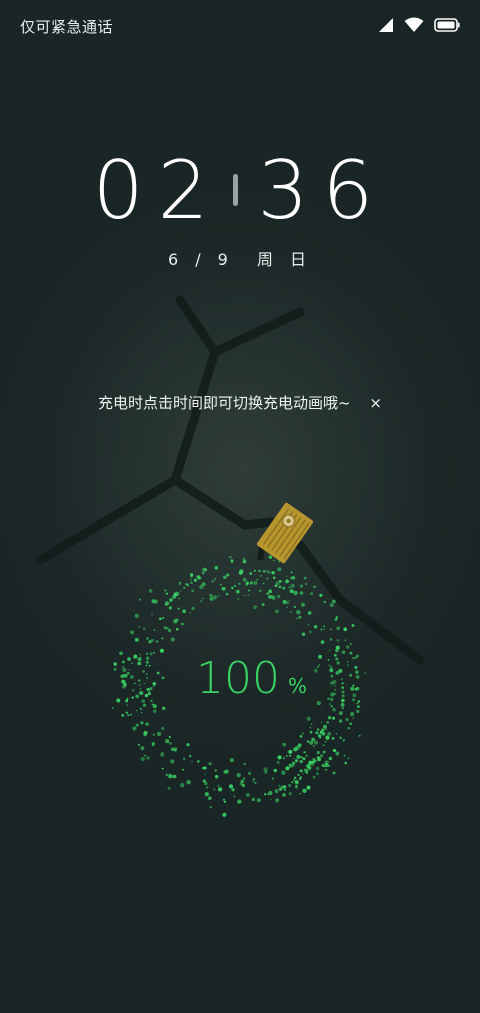 The image size is (480, 1013). I want to click on clock-hours: 02, so click(157, 190).